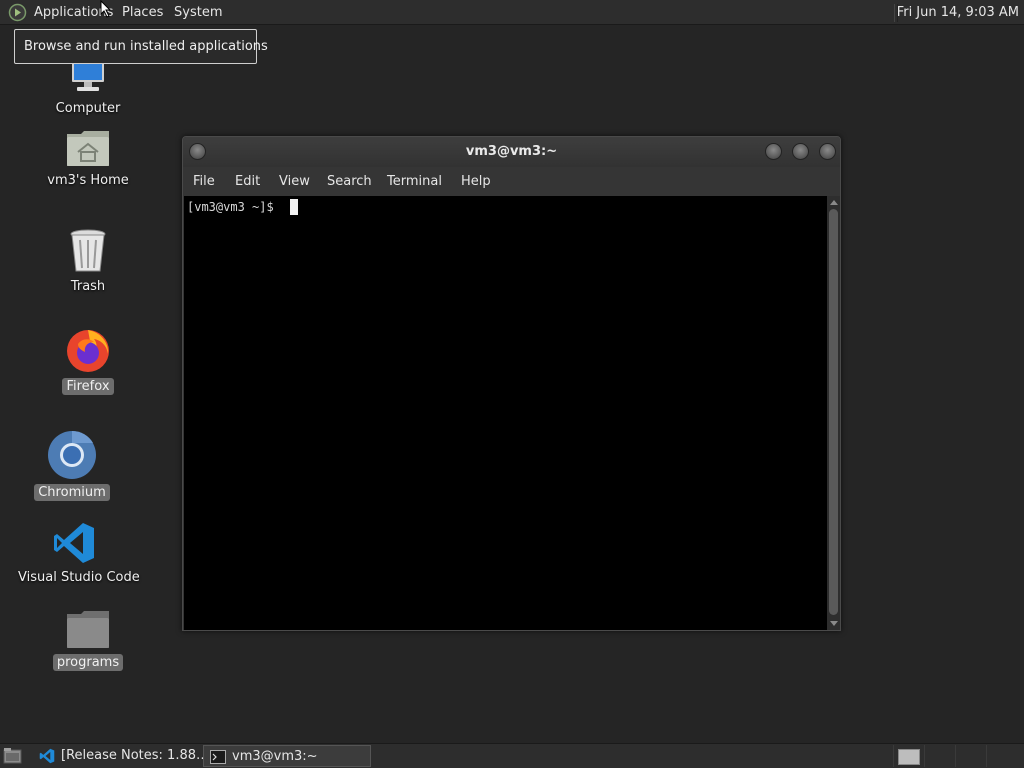  What do you see at coordinates (88, 108) in the screenshot?
I see `desktop-icon-label: Computer` at bounding box center [88, 108].